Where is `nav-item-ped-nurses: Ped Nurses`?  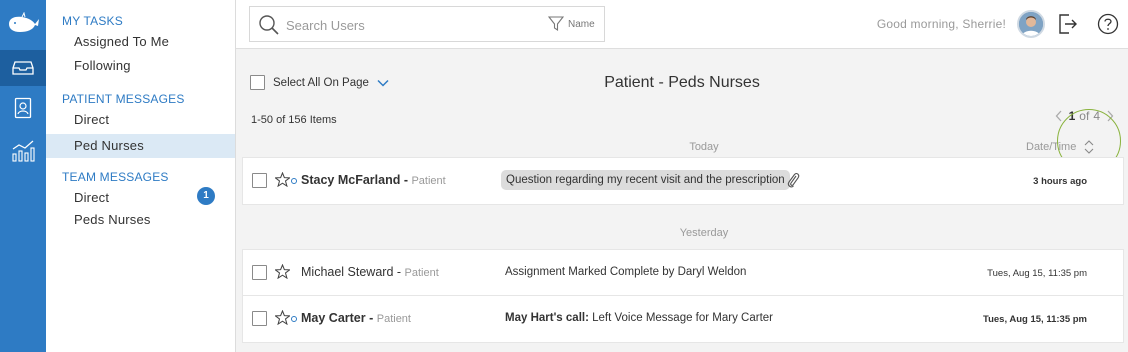 nav-item-ped-nurses: Ped Nurses is located at coordinates (140, 146).